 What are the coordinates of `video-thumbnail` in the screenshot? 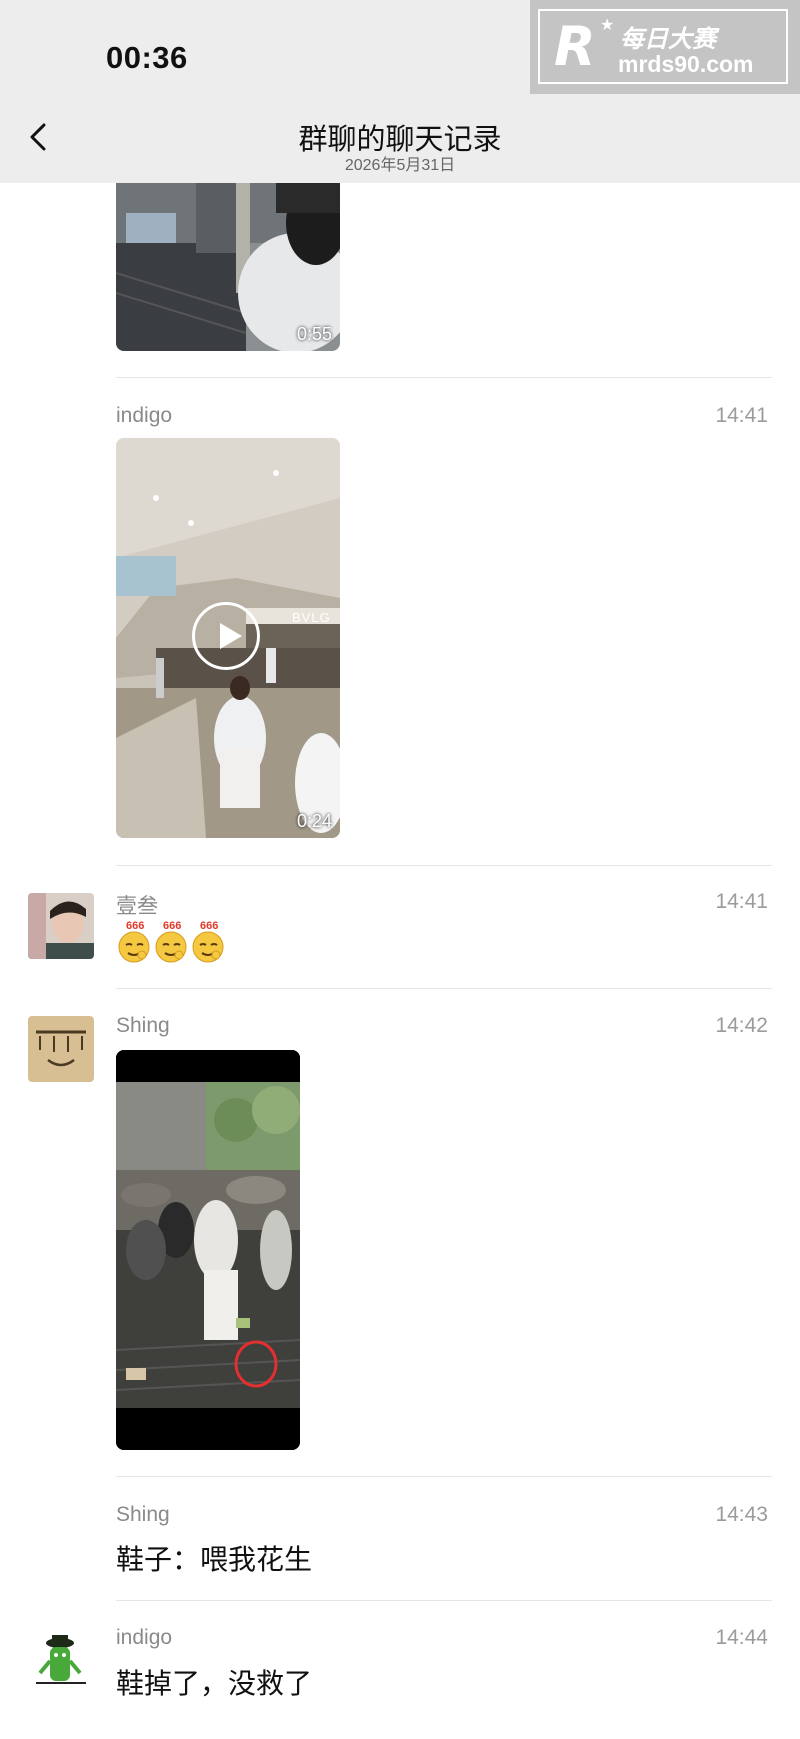 It's located at (208, 1250).